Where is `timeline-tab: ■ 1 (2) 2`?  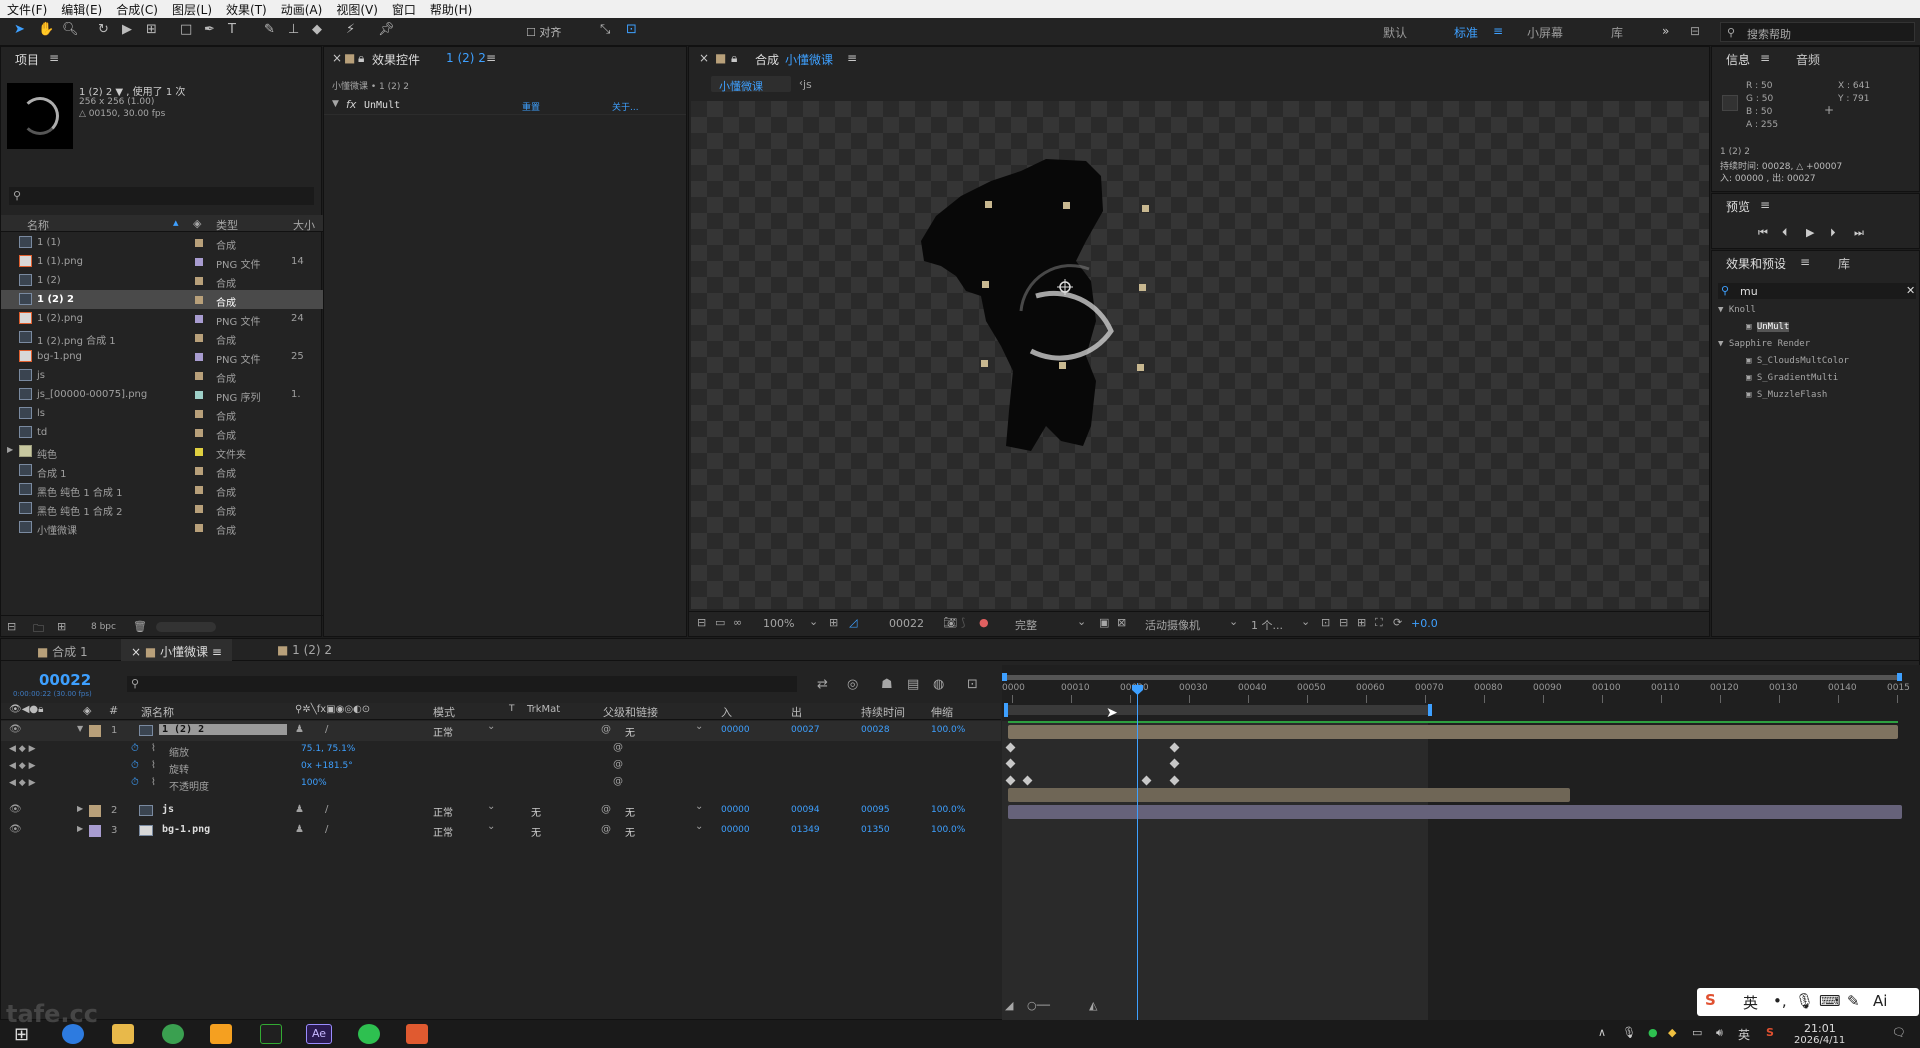 timeline-tab: ■ 1 (2) 2 is located at coordinates (304, 650).